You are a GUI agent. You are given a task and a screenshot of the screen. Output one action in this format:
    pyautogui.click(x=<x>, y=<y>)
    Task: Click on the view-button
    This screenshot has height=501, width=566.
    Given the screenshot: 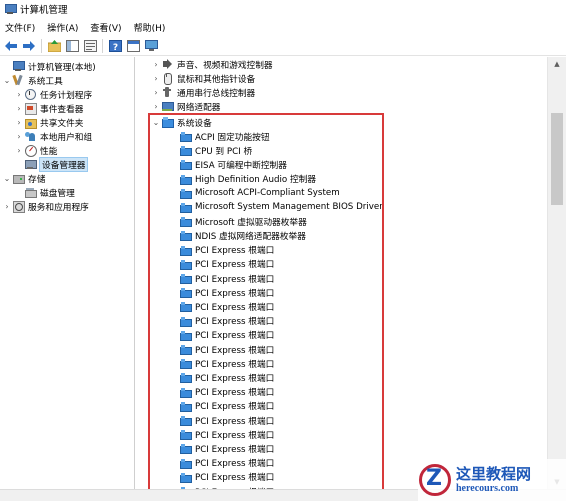 What is the action you would take?
    pyautogui.click(x=133, y=46)
    